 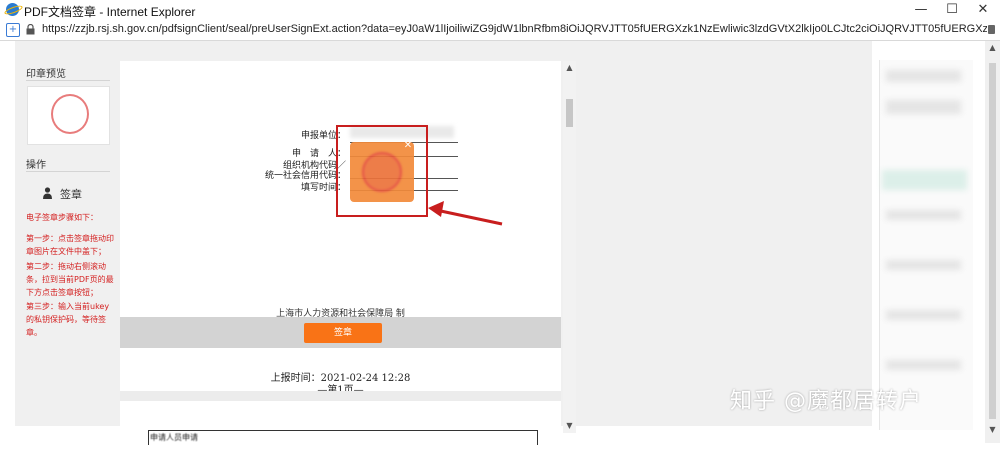 I want to click on sign-action: 签章, so click(x=70, y=193).